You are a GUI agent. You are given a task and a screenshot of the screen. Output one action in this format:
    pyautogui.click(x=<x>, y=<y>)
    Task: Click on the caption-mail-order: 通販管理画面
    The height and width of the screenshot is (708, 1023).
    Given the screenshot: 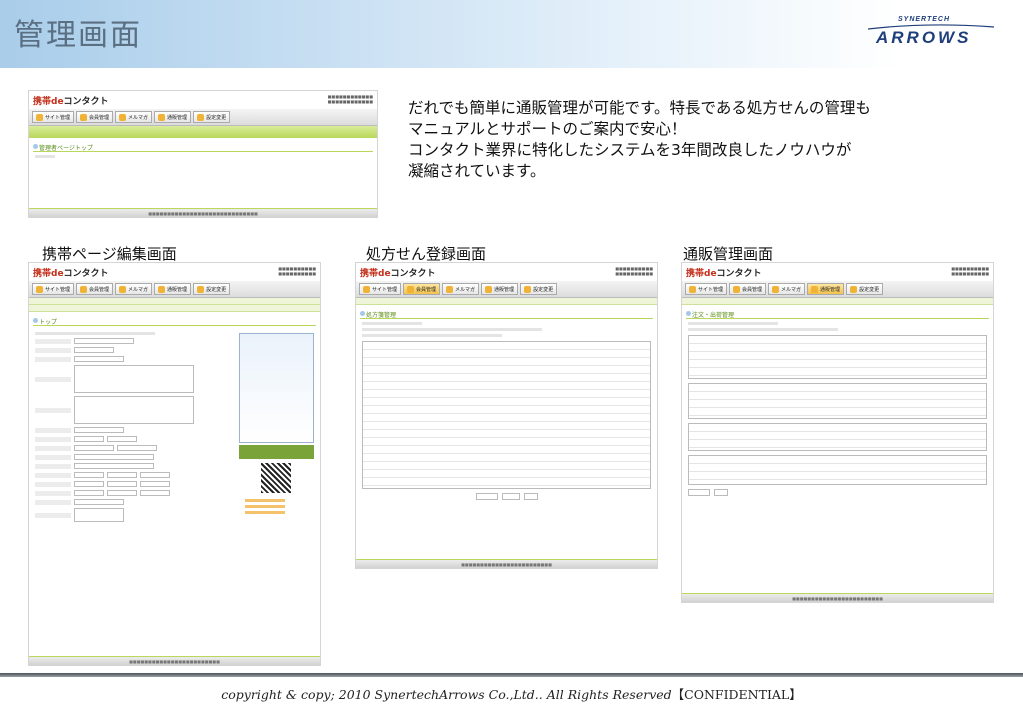 What is the action you would take?
    pyautogui.click(x=728, y=254)
    